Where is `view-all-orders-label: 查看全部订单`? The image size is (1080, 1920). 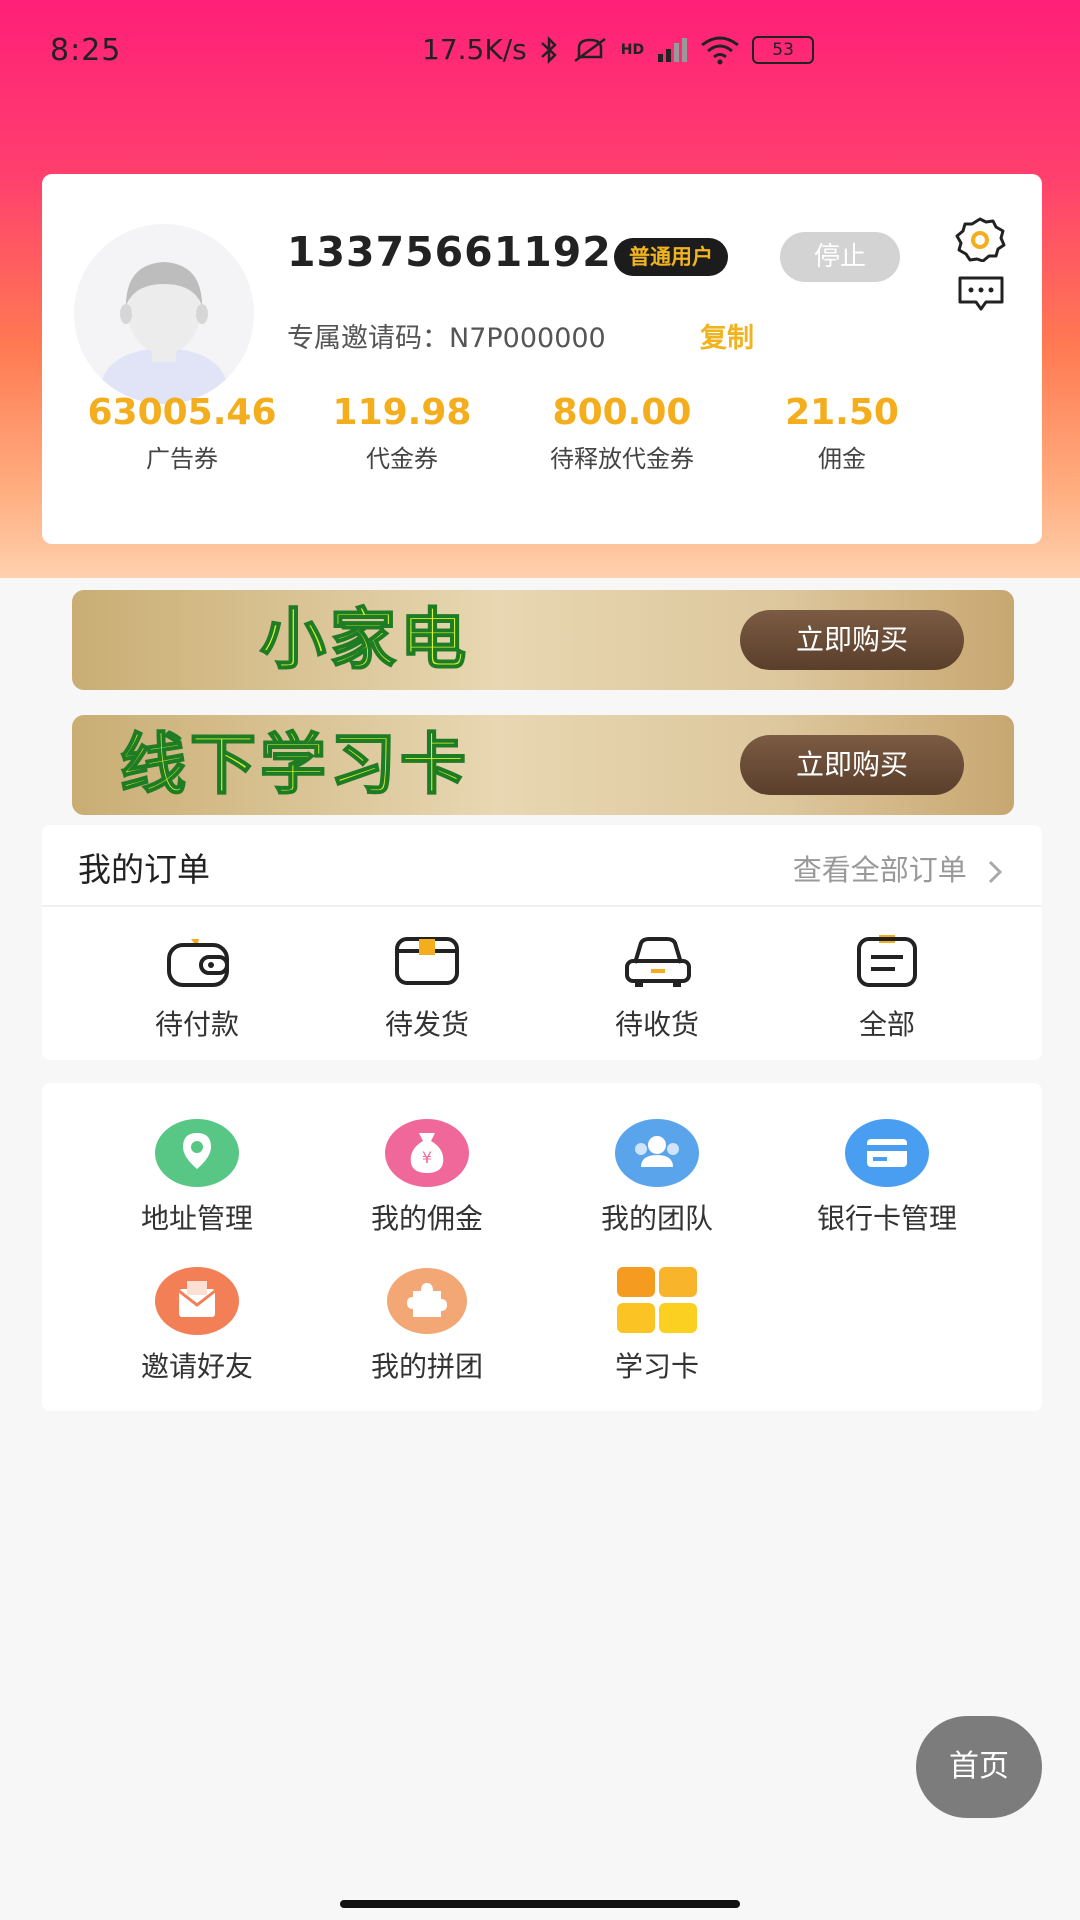
view-all-orders-label: 查看全部订单 is located at coordinates (879, 870).